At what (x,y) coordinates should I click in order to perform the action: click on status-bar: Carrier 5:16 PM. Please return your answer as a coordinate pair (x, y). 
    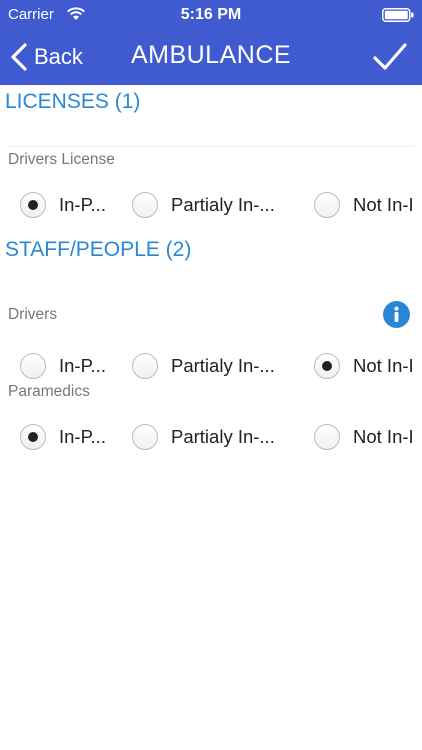
    Looking at the image, I should click on (211, 15).